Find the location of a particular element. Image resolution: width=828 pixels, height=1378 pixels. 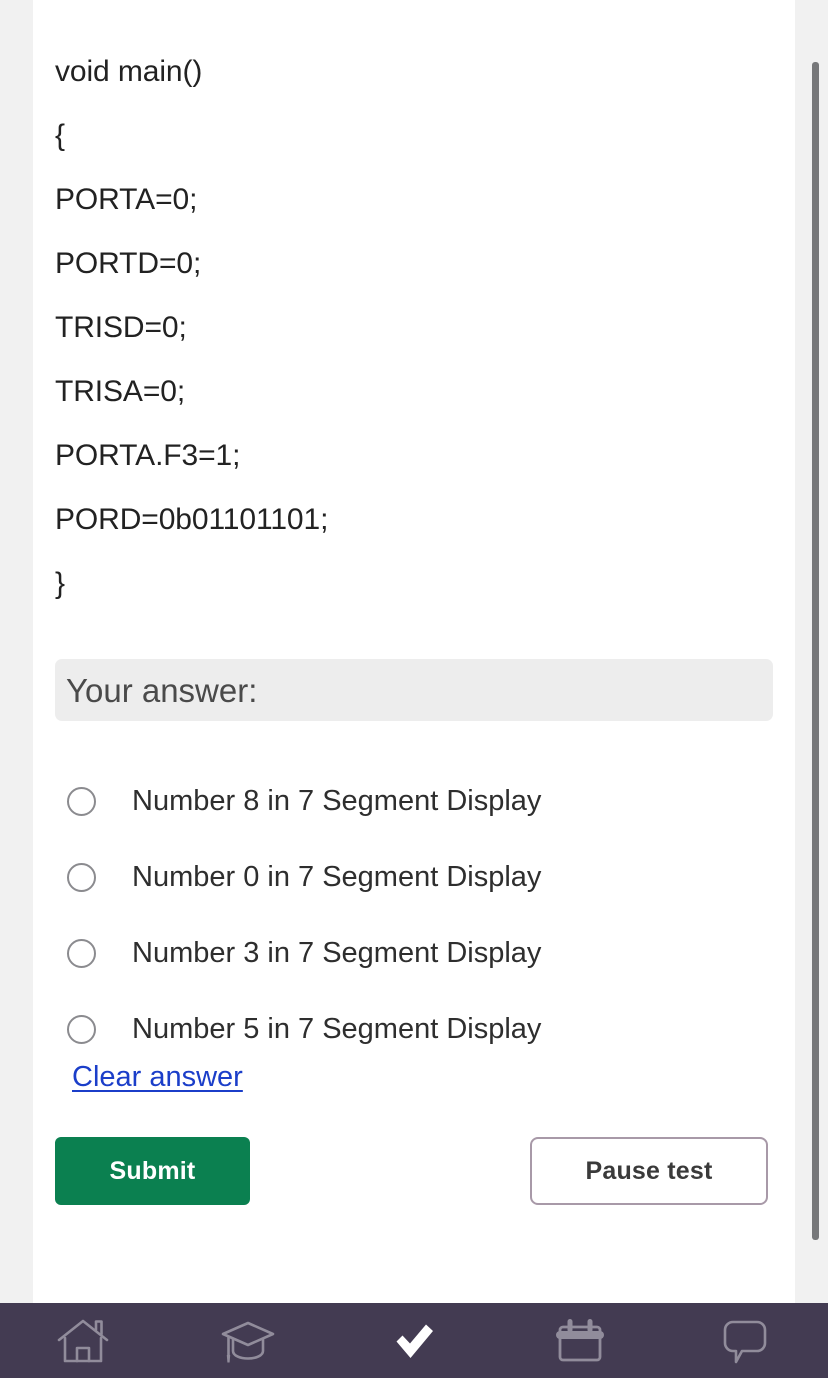

bottom-navigation-bar is located at coordinates (414, 1340).